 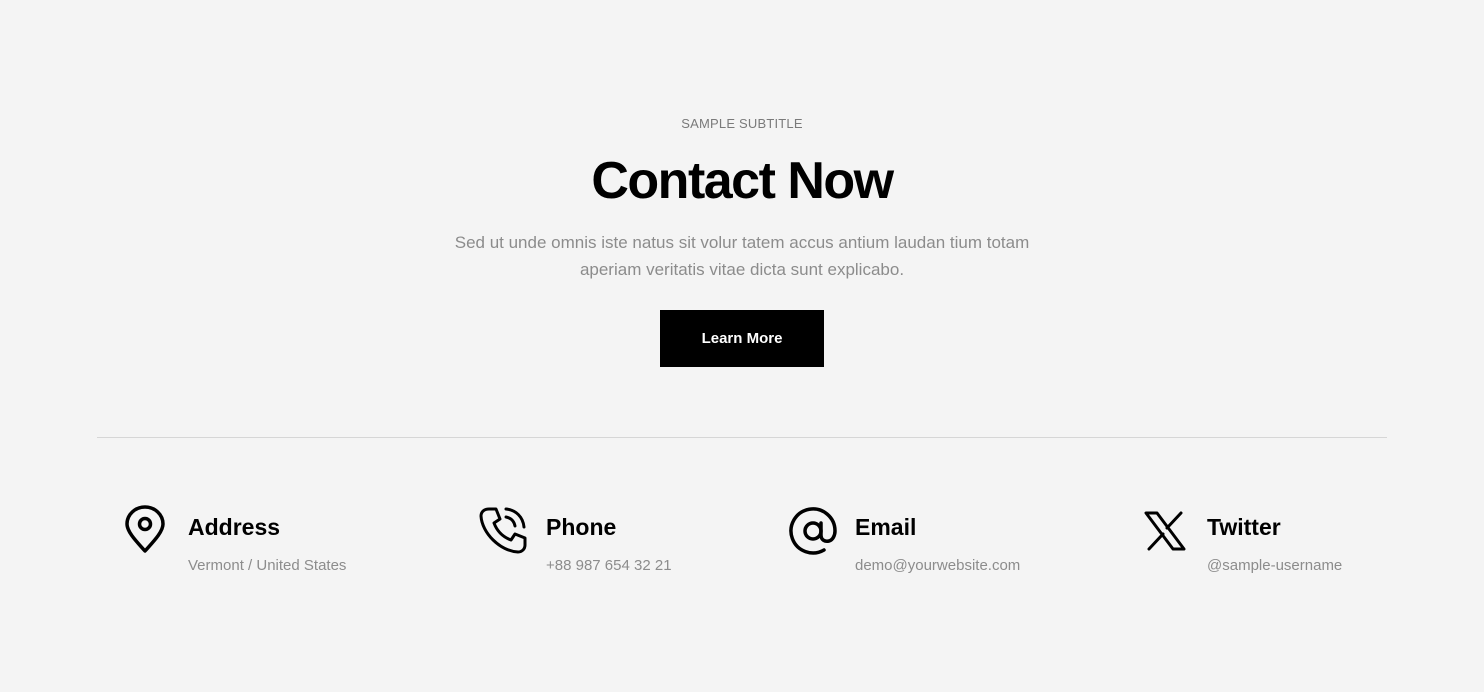 What do you see at coordinates (742, 338) in the screenshot?
I see `learn-more-button: Learn More` at bounding box center [742, 338].